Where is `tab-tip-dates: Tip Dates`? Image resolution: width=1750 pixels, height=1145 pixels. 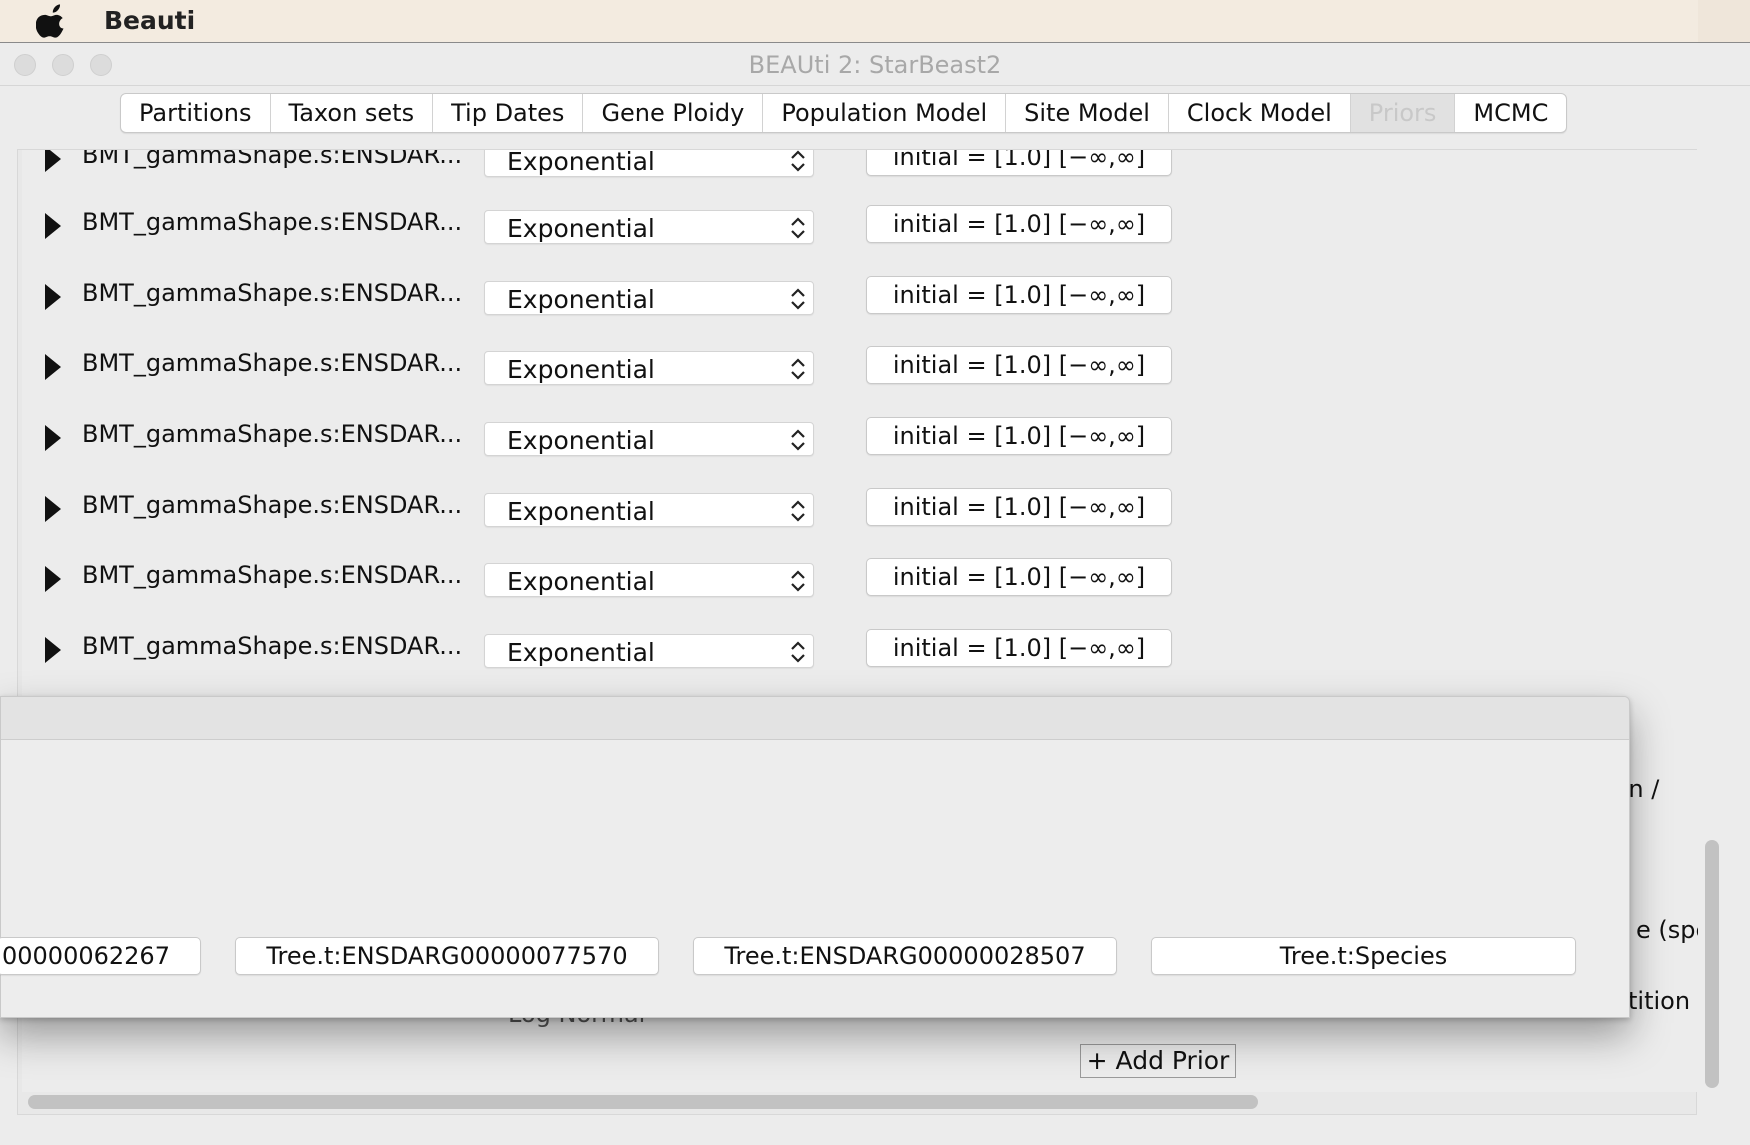
tab-tip-dates: Tip Dates is located at coordinates (508, 113).